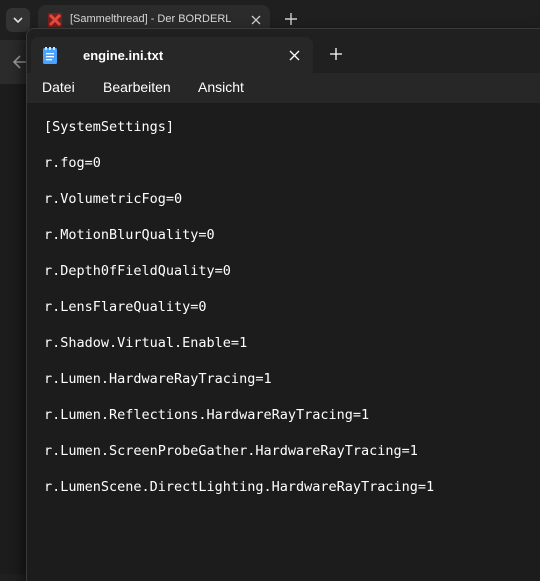  I want to click on site-favicon-icon, so click(55, 20).